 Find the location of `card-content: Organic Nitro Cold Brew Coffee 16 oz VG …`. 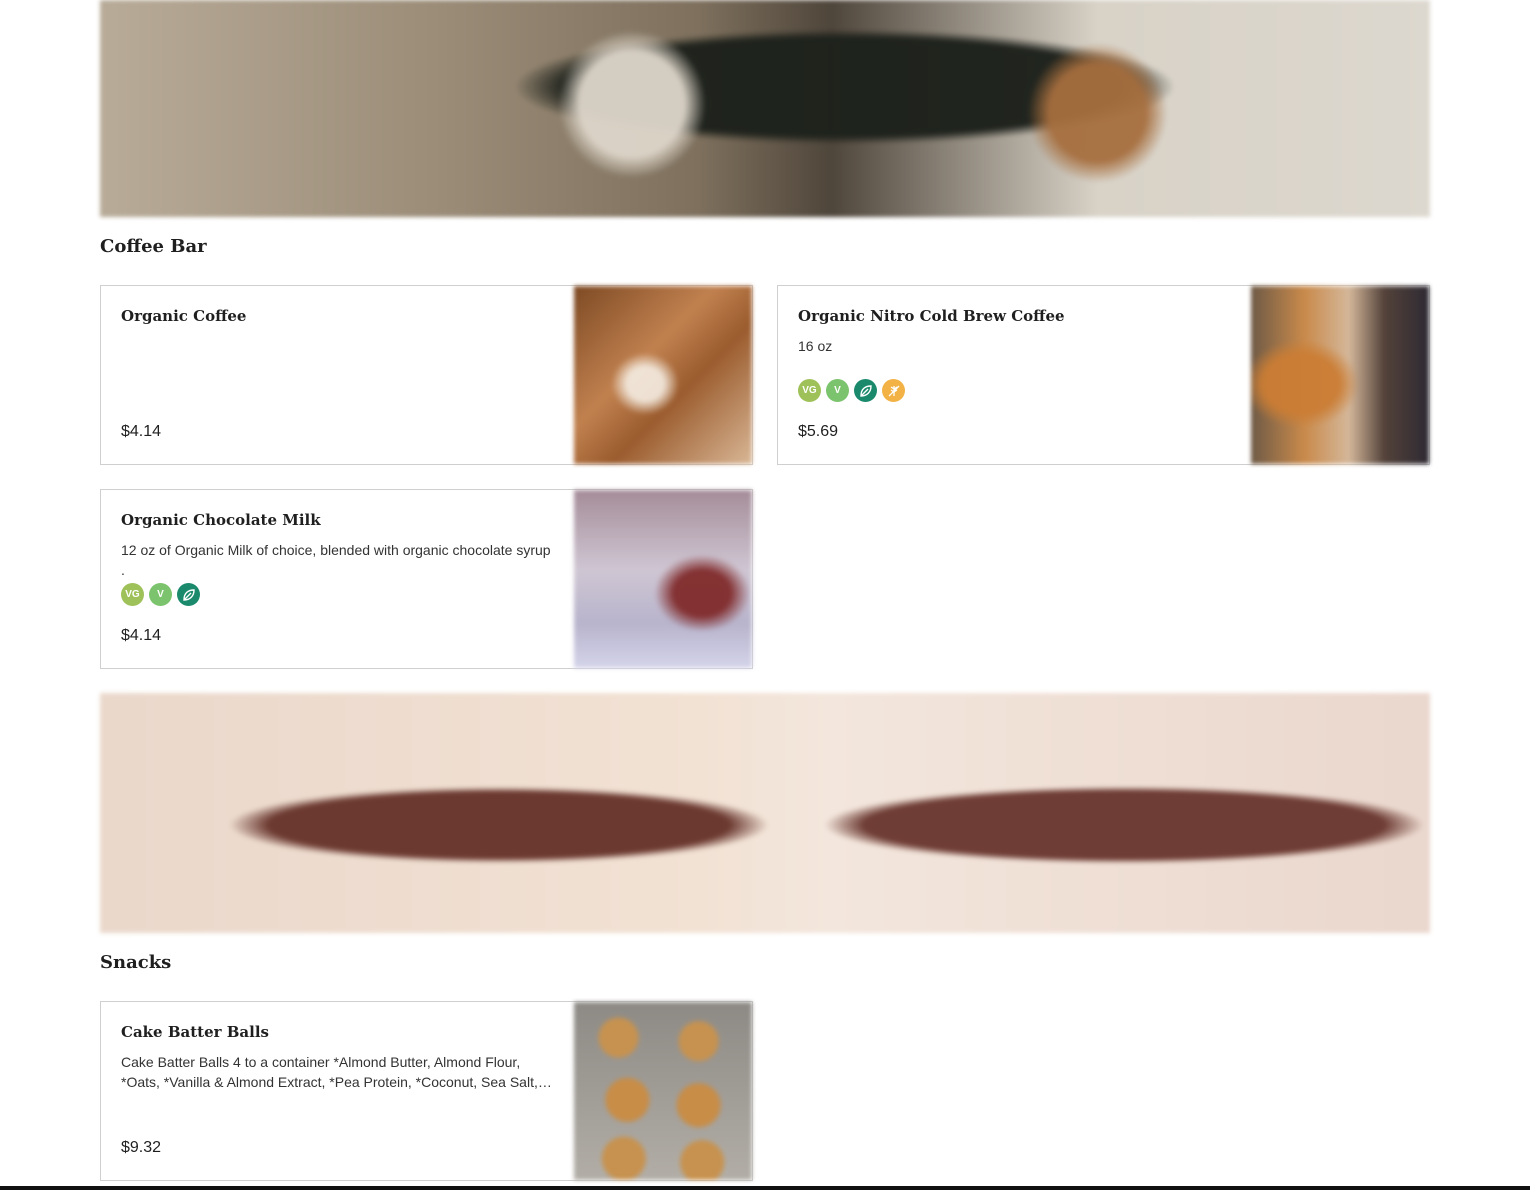

card-content: Organic Nitro Cold Brew Coffee 16 oz VG … is located at coordinates (1016, 375).